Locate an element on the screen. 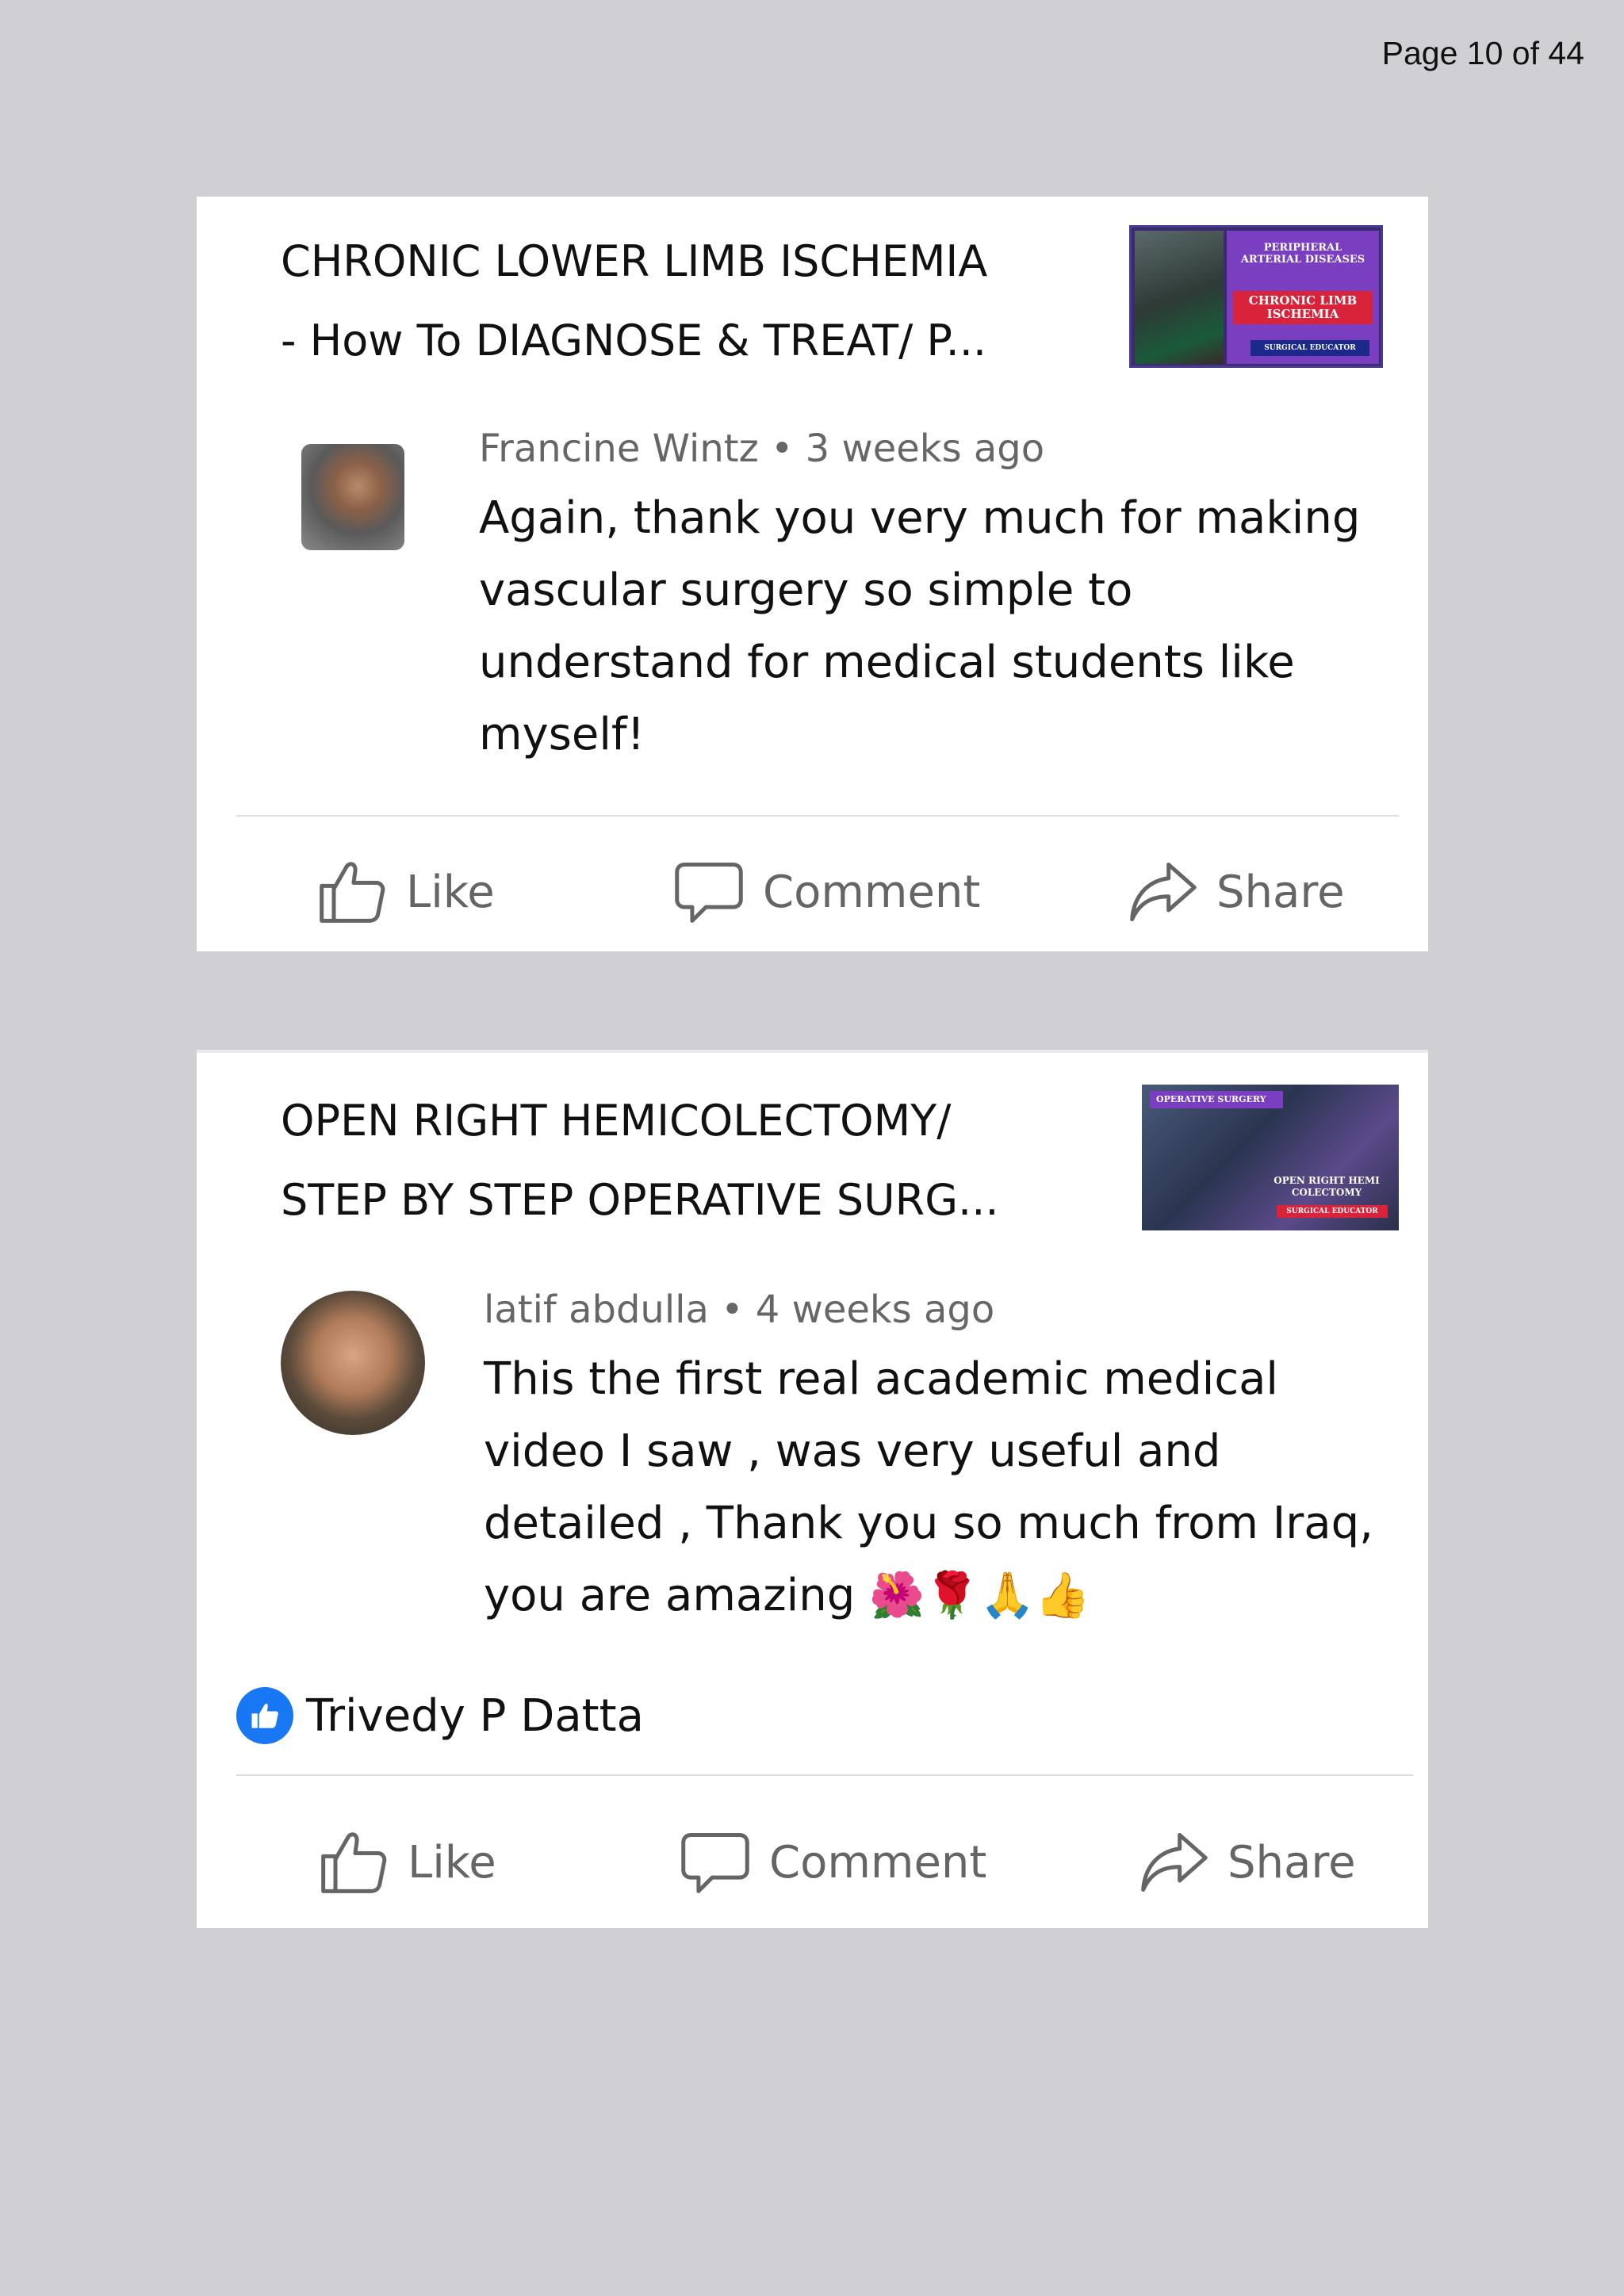  thumbnail-text: OPERATIVE SURGERY is located at coordinates (1216, 1099).